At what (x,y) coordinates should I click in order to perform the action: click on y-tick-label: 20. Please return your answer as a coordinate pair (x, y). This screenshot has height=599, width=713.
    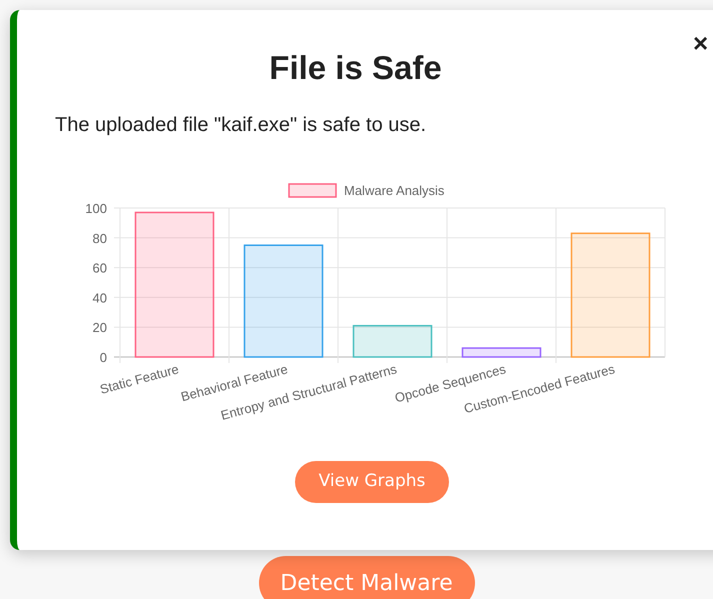
    Looking at the image, I should click on (99, 328).